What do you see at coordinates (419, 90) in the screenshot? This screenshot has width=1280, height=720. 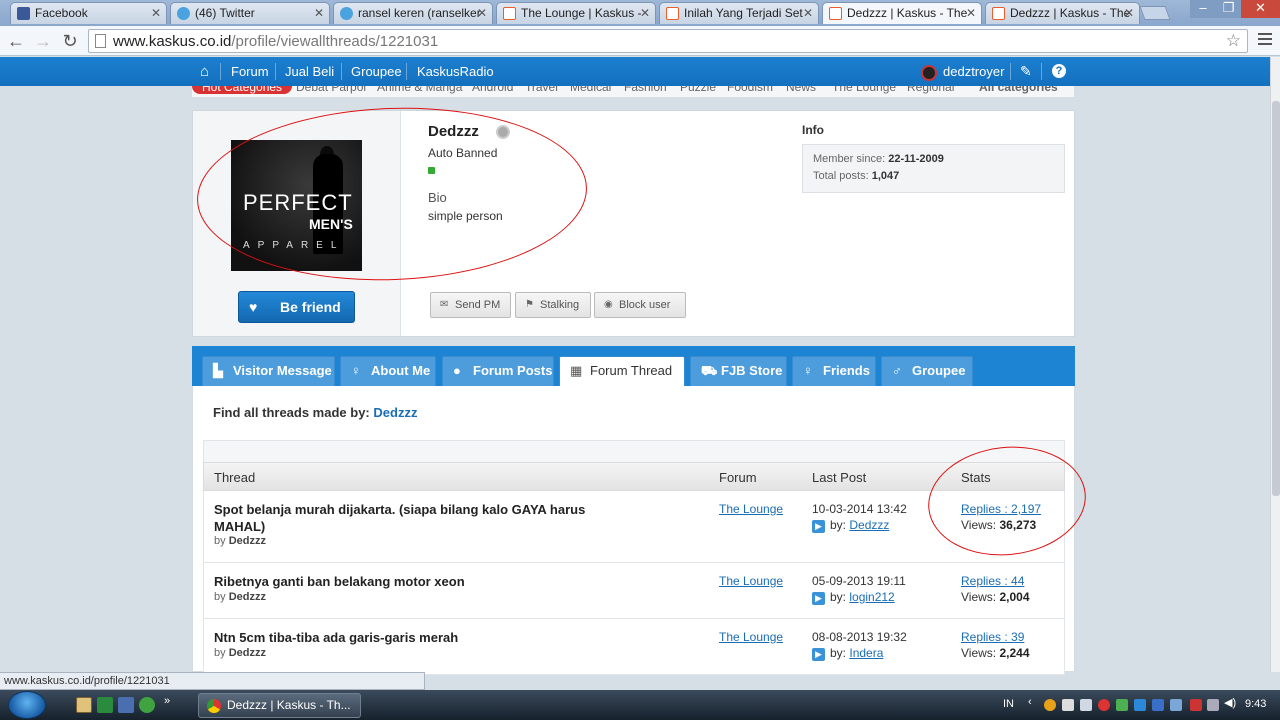 I see `category-item: Anime & Manga` at bounding box center [419, 90].